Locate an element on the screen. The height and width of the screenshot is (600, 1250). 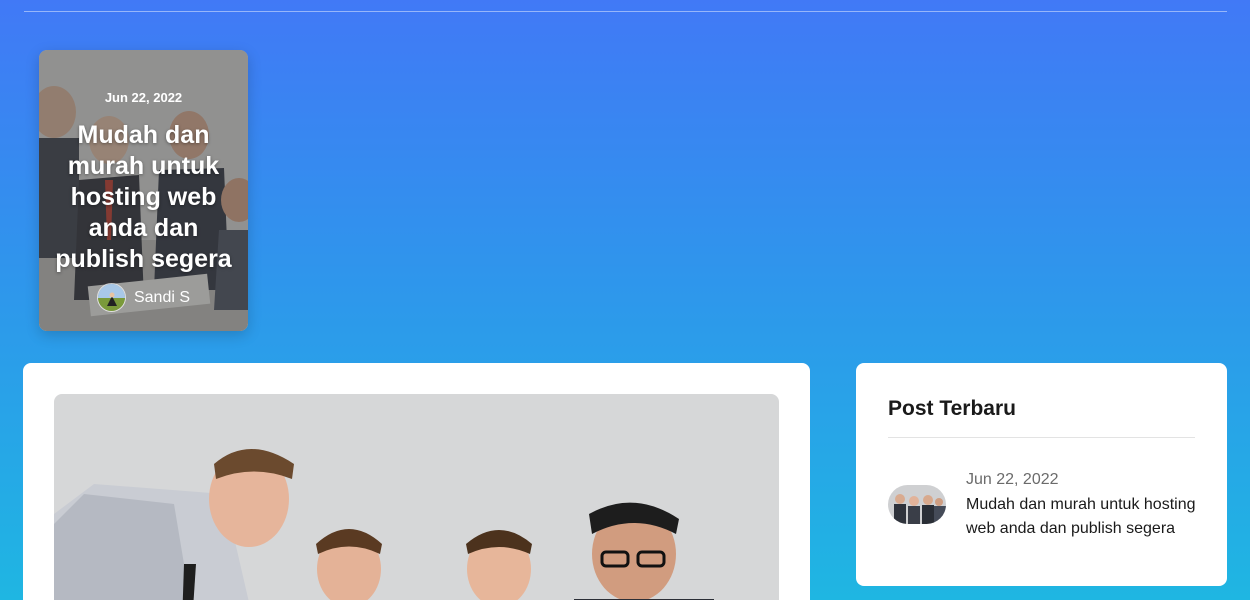
author-avatar is located at coordinates (111, 297).